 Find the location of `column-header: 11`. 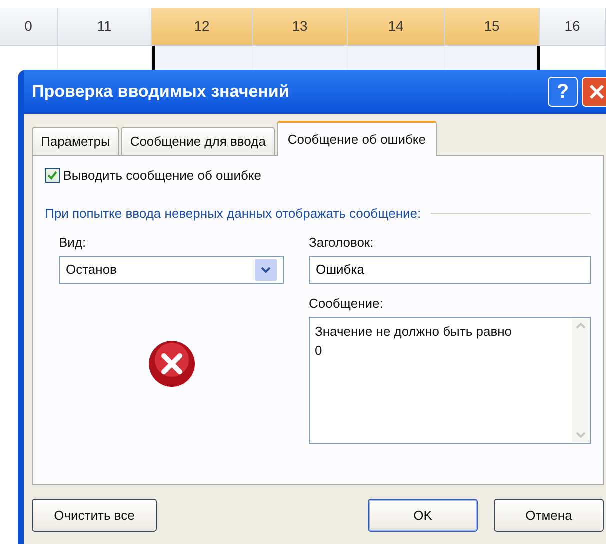

column-header: 11 is located at coordinates (105, 26).